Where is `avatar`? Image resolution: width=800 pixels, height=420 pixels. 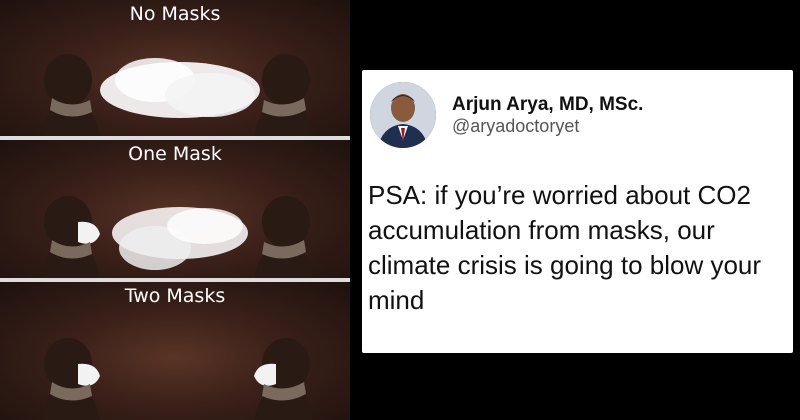
avatar is located at coordinates (403, 115).